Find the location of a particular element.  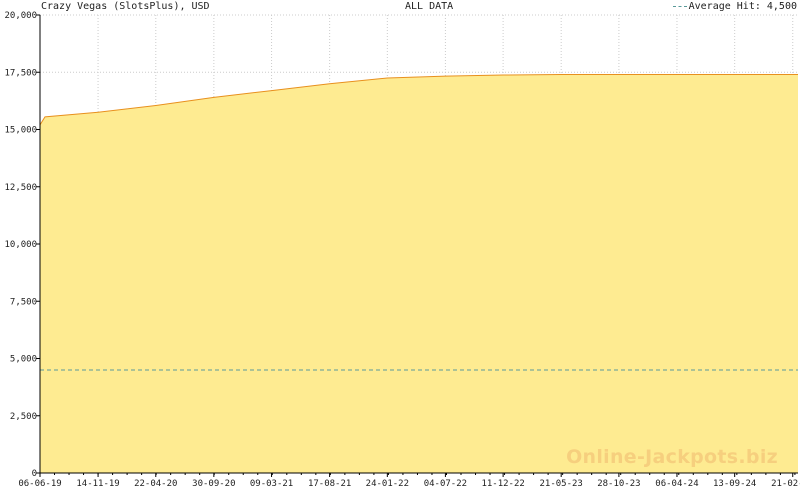

x-tick-label: 06-04-24 is located at coordinates (676, 484).